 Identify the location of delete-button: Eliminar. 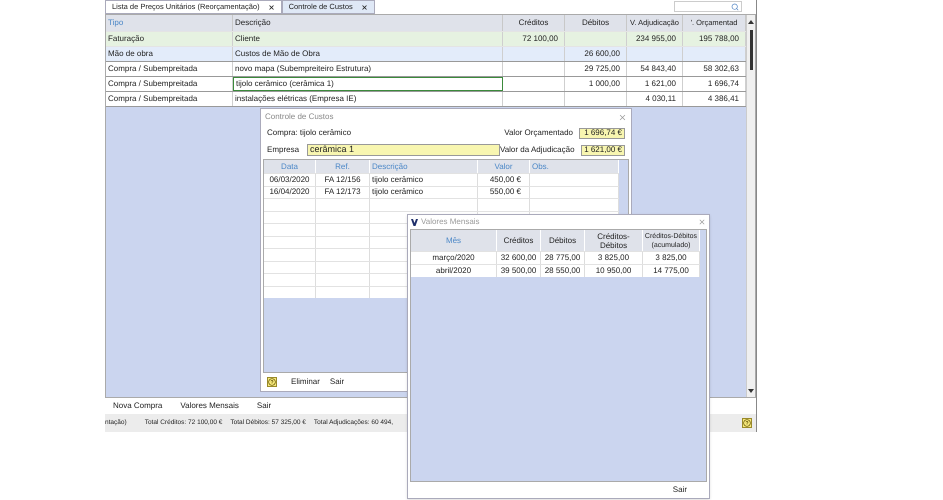
(305, 382).